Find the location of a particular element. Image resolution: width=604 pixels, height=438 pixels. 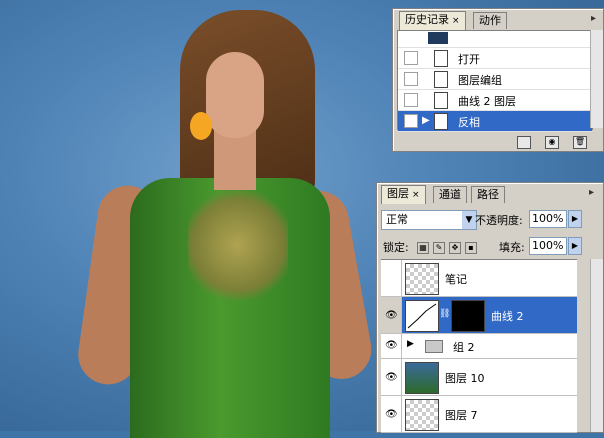

tab-layers-label: 图层 is located at coordinates (398, 193).